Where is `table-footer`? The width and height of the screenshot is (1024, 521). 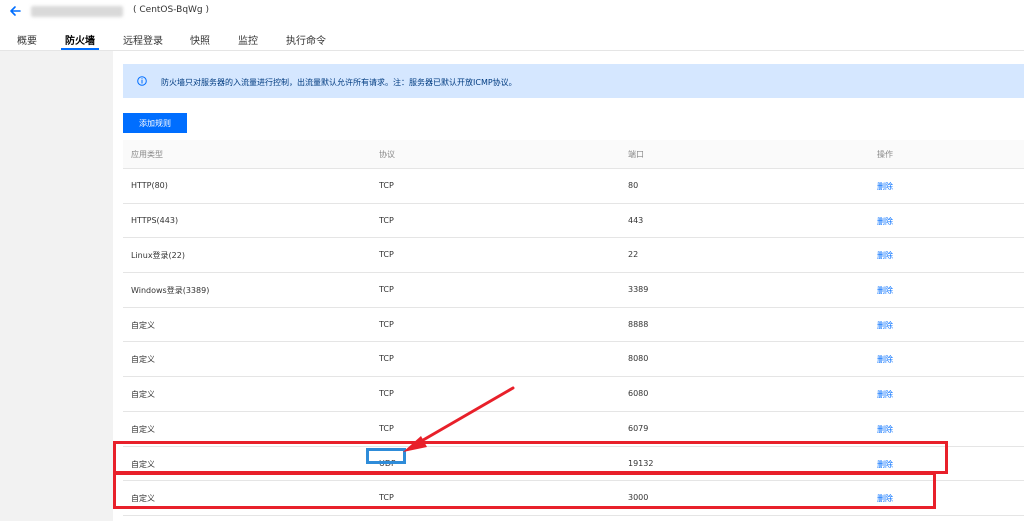 table-footer is located at coordinates (573, 516).